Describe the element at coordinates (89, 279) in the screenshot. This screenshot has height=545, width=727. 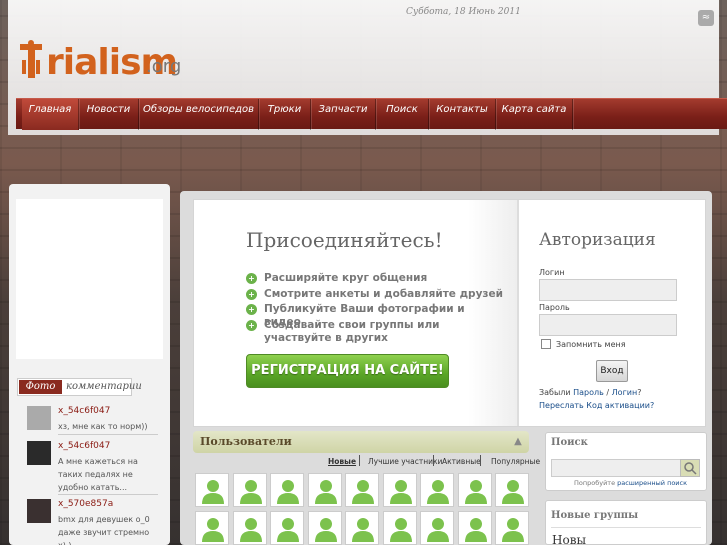
I see `ad-banner` at that location.